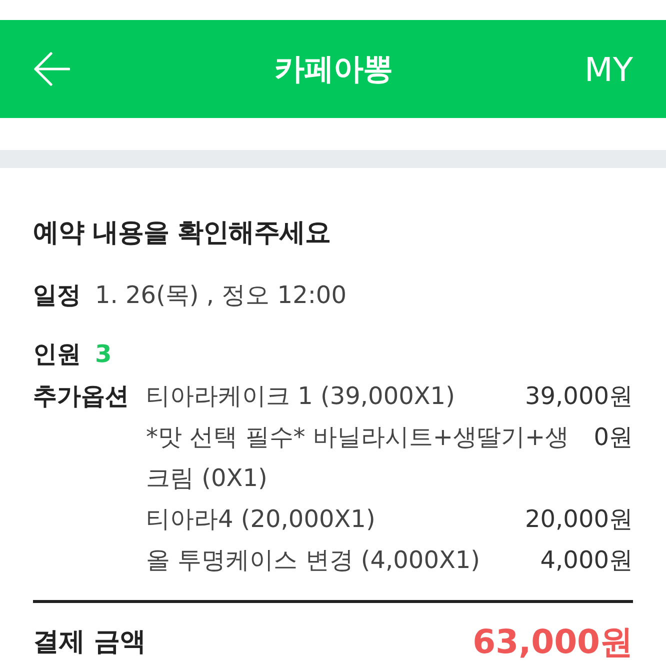 The image size is (666, 666). I want to click on option-price: 4,000원, so click(586, 560).